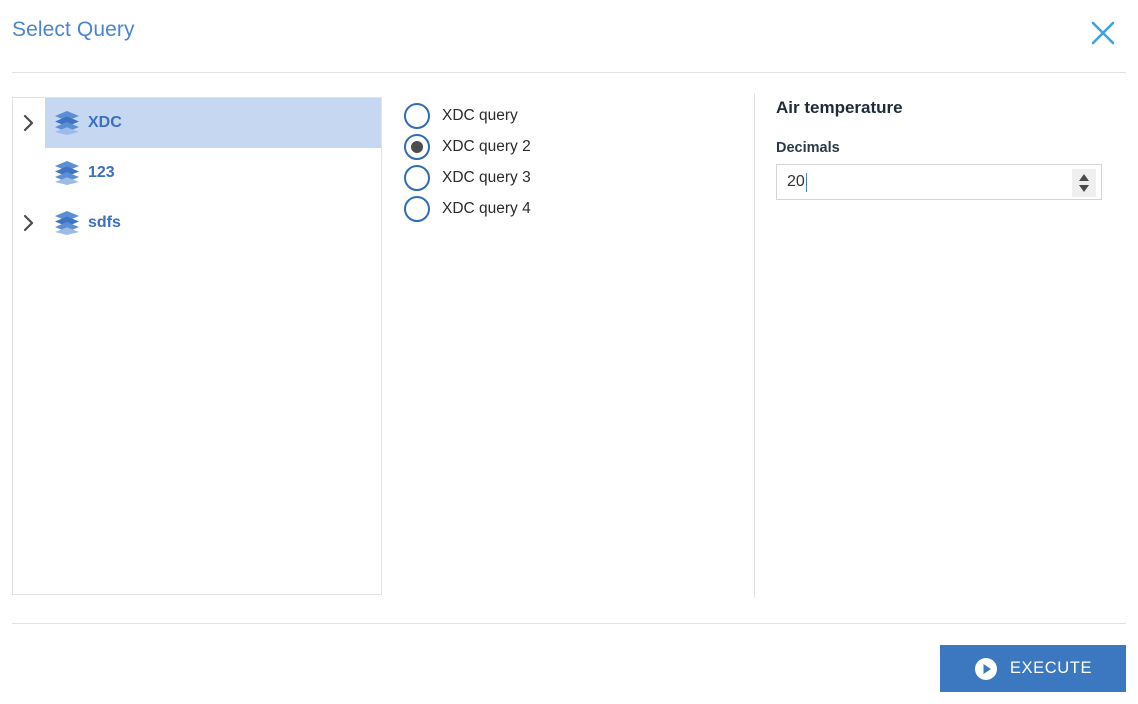 The width and height of the screenshot is (1138, 704). I want to click on execute-button: EXECUTE, so click(1033, 668).